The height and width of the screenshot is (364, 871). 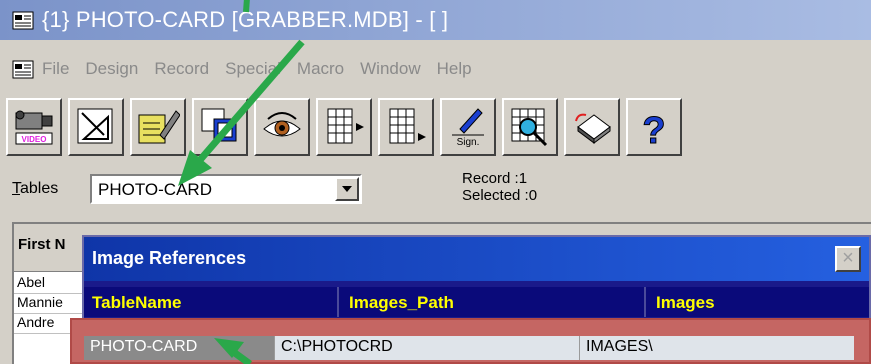 What do you see at coordinates (23, 20) in the screenshot?
I see `app-icon` at bounding box center [23, 20].